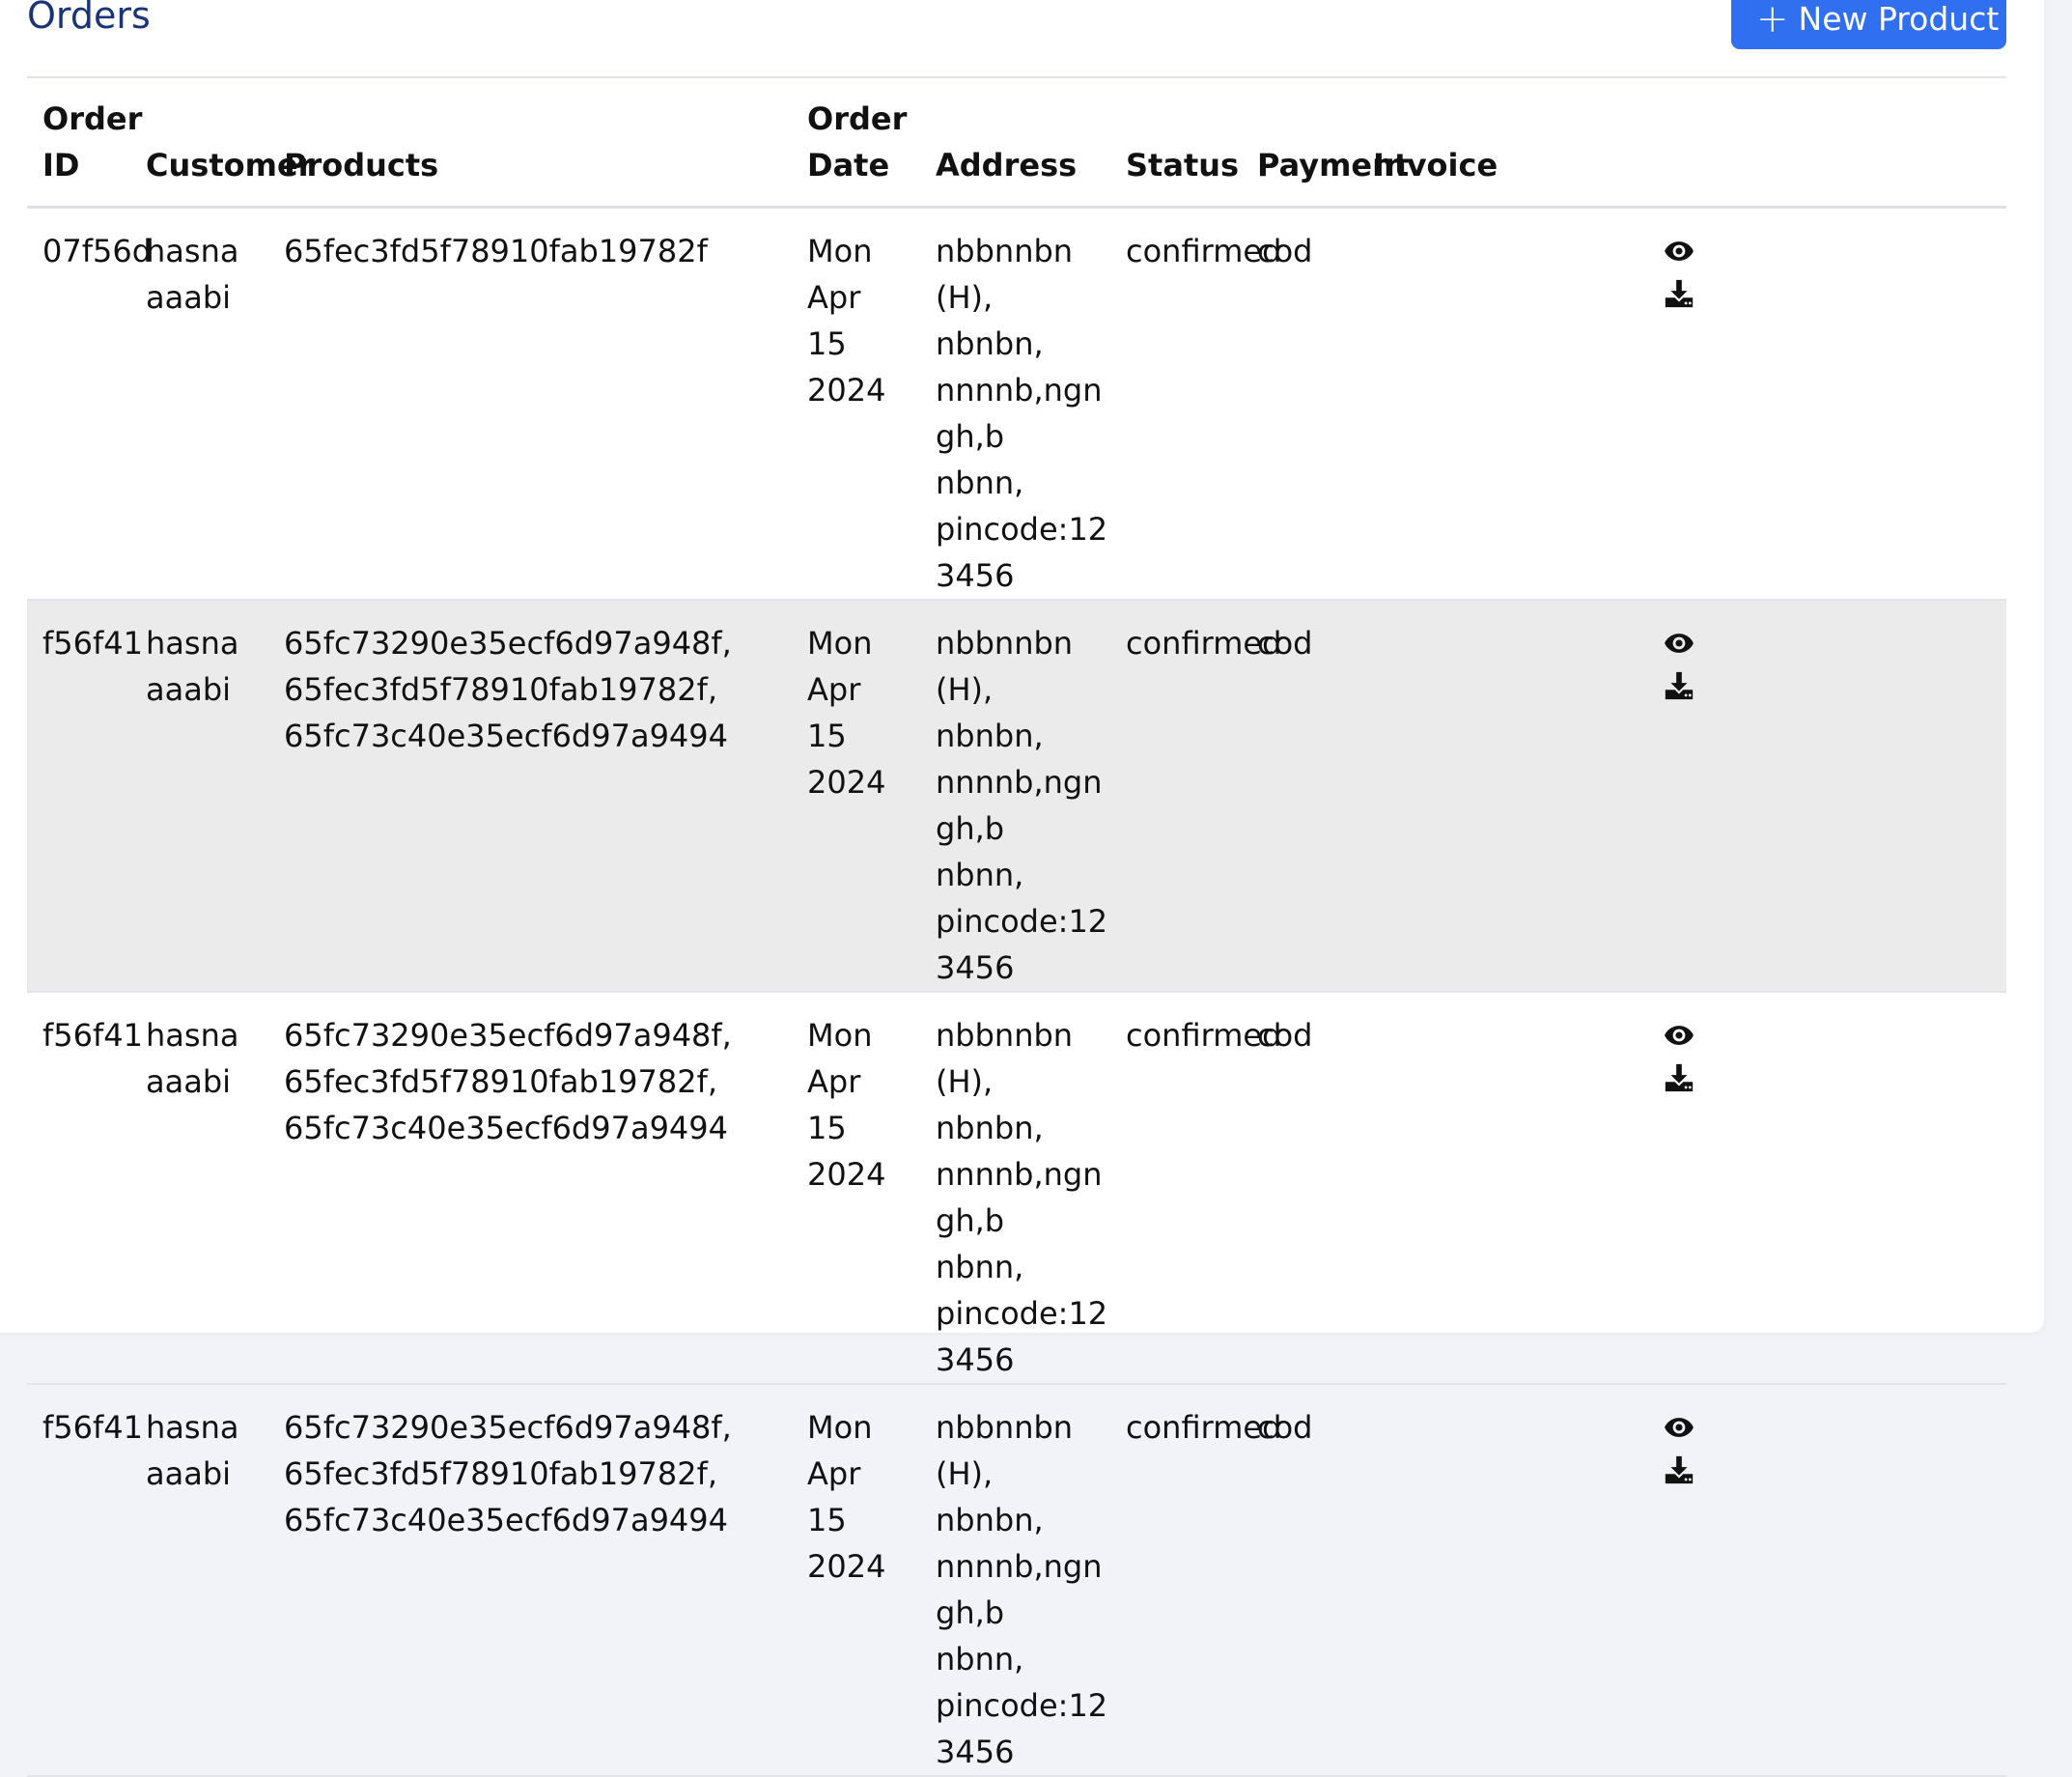  Describe the element at coordinates (89, 18) in the screenshot. I see `page-title: Orders` at that location.